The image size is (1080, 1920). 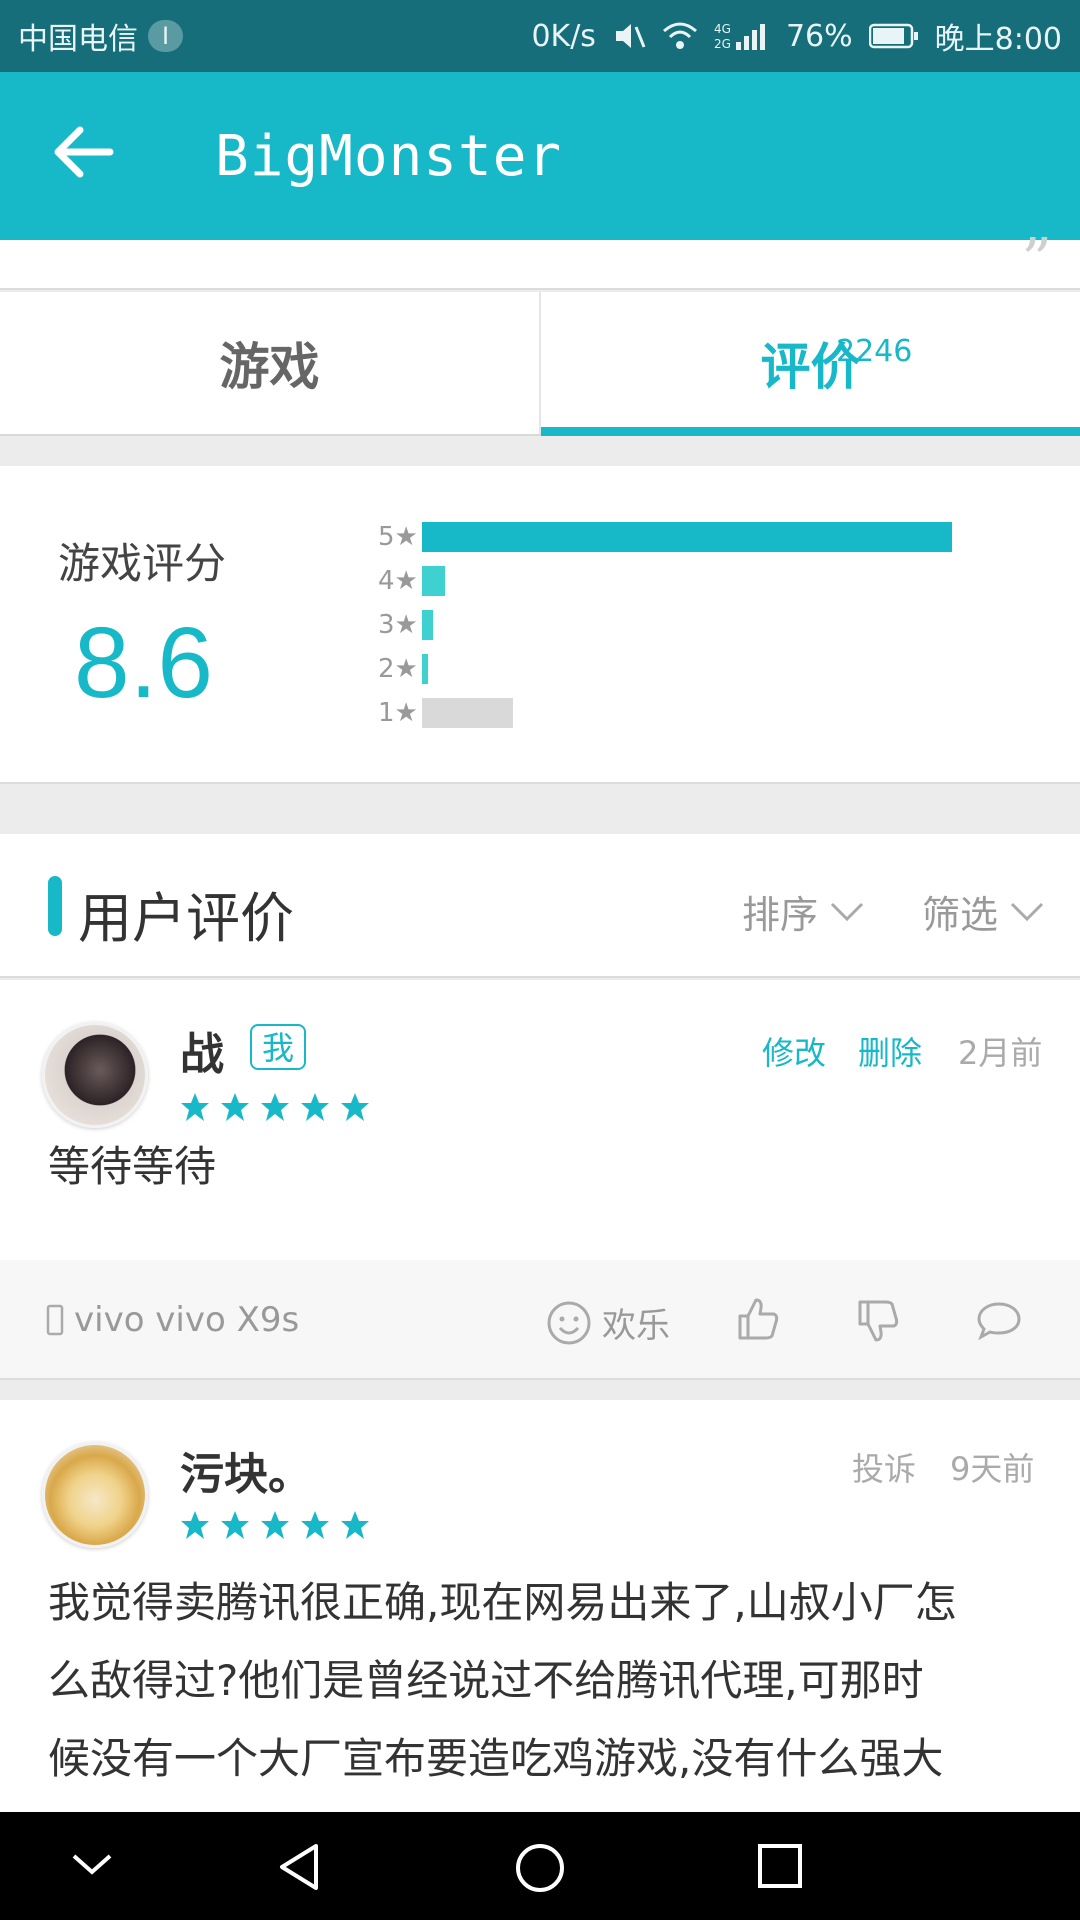 I want to click on review-text-line: 么敌得过?他们是曾经说过不给腾讯代理,可那时, so click(x=486, y=1680).